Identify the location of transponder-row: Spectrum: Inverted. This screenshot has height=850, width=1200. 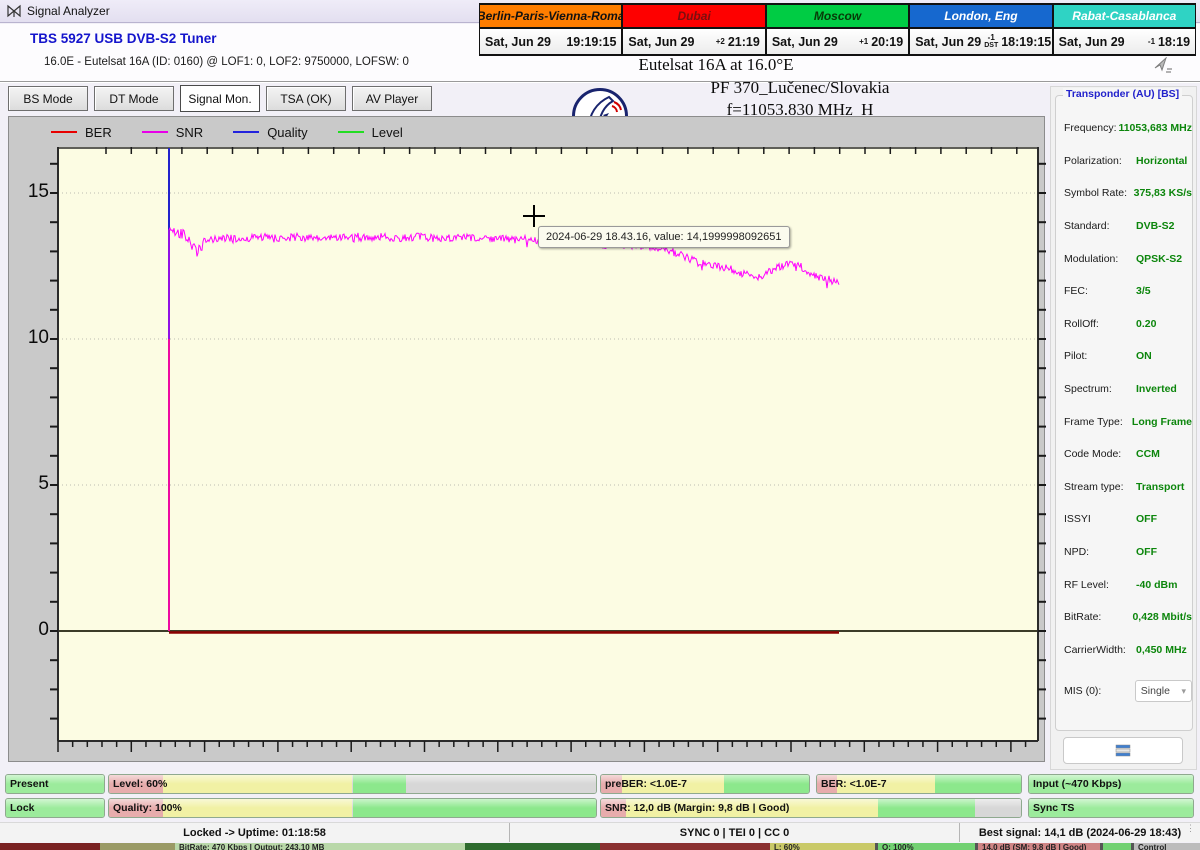
(1128, 389).